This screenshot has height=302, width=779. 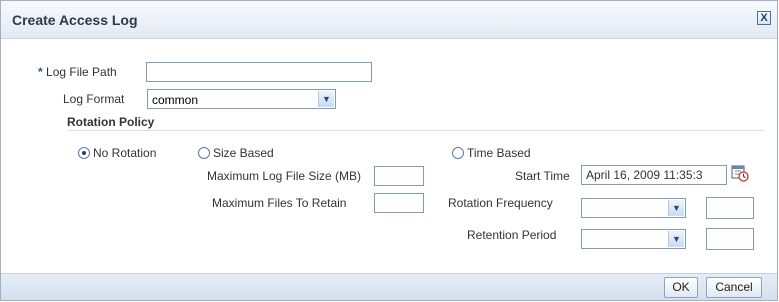 I want to click on max-log-file-size-input, so click(x=399, y=176).